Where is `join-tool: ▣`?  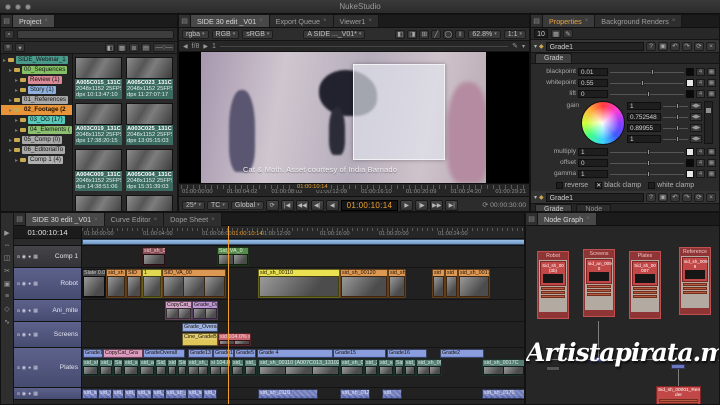
join-tool: ▣ is located at coordinates (7, 284).